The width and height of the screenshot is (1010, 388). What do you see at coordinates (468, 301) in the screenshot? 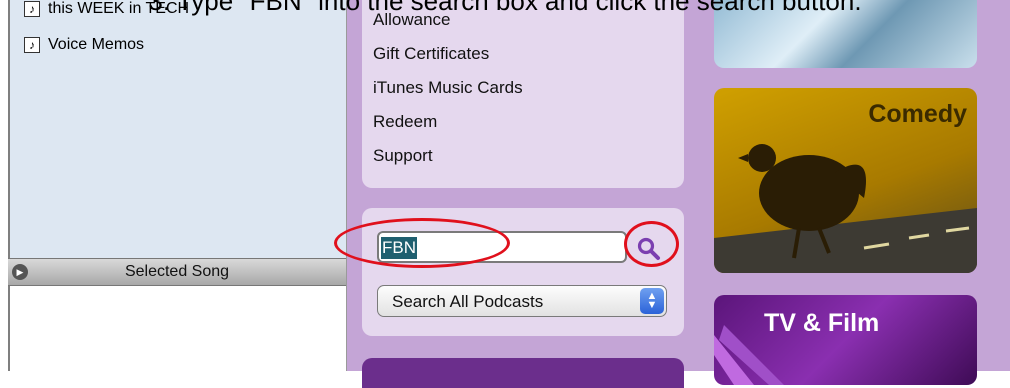
I see `search-scope-value: Search All Podcasts` at bounding box center [468, 301].